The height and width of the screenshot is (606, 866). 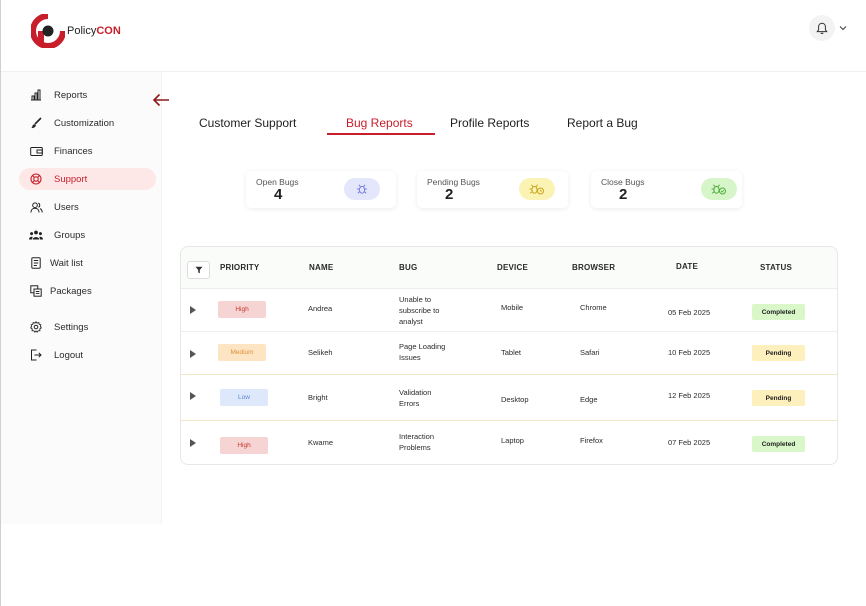 What do you see at coordinates (415, 398) in the screenshot?
I see `bug-description: Validation Errors` at bounding box center [415, 398].